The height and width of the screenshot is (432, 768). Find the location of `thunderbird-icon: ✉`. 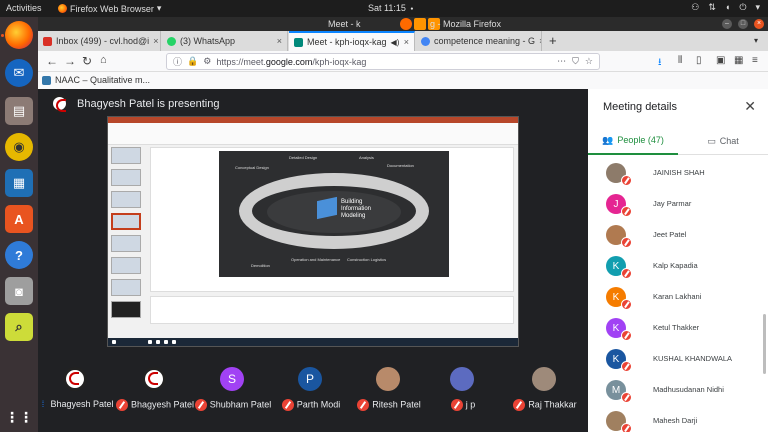

thunderbird-icon: ✉ is located at coordinates (19, 73).